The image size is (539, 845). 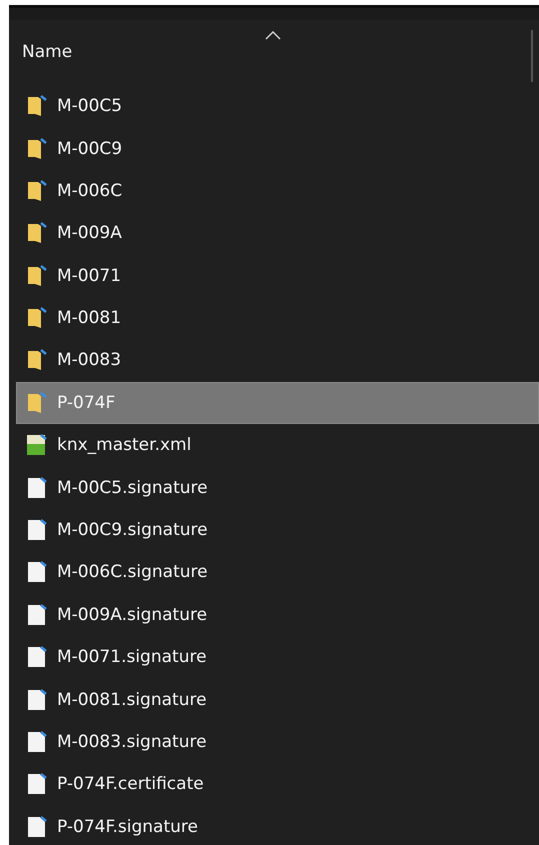 What do you see at coordinates (277, 825) in the screenshot?
I see `file-list-item: P-074F.signature` at bounding box center [277, 825].